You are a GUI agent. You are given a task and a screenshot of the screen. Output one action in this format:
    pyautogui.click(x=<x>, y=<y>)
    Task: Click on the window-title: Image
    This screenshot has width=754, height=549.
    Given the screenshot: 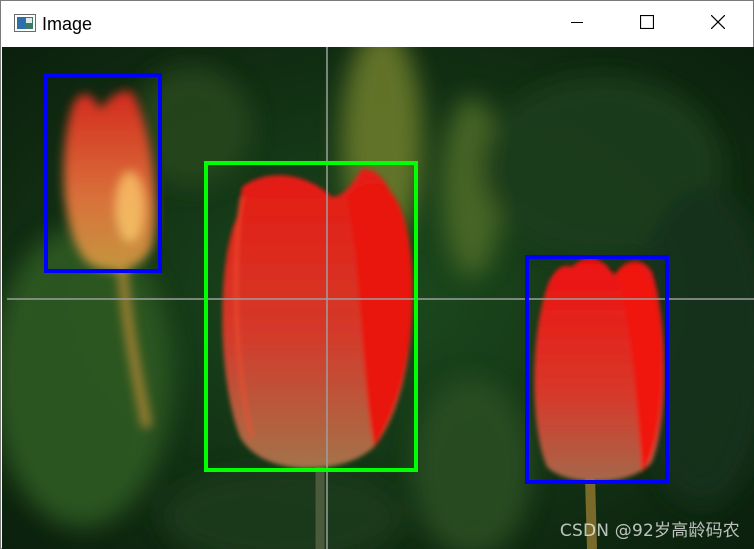 What is the action you would take?
    pyautogui.click(x=67, y=24)
    